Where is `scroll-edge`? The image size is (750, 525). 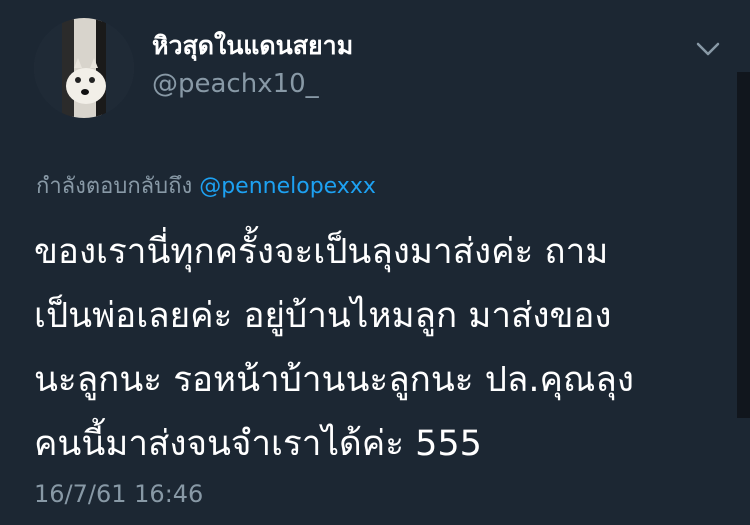
scroll-edge is located at coordinates (743, 245).